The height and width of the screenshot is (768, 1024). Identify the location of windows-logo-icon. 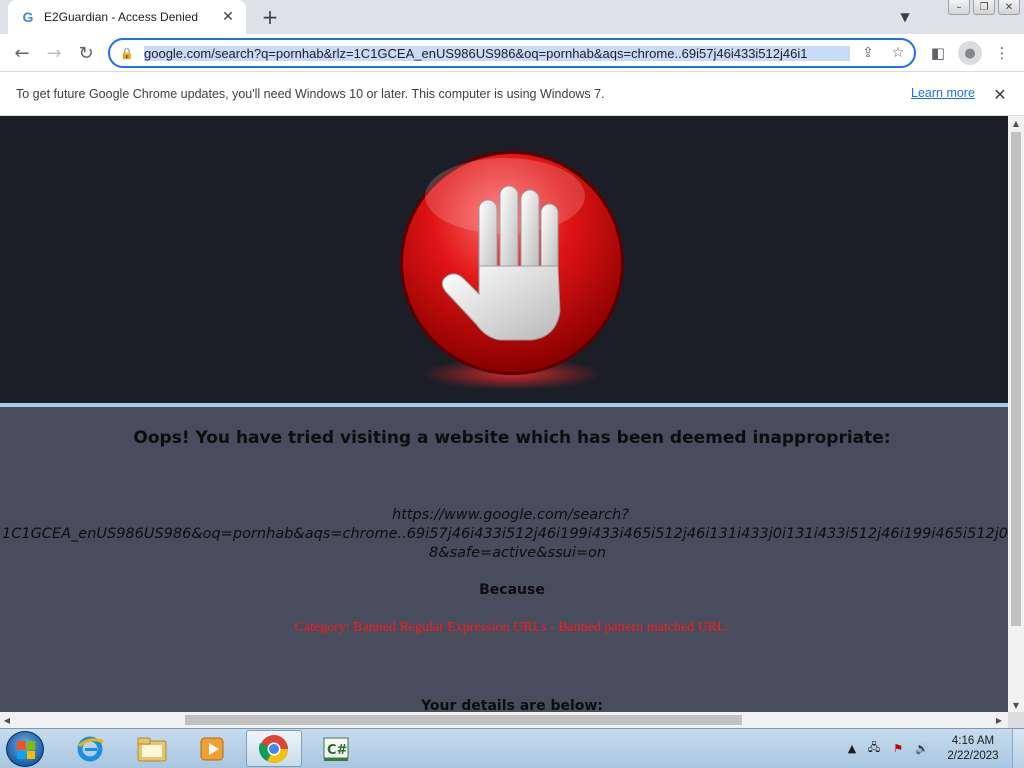
(26, 750).